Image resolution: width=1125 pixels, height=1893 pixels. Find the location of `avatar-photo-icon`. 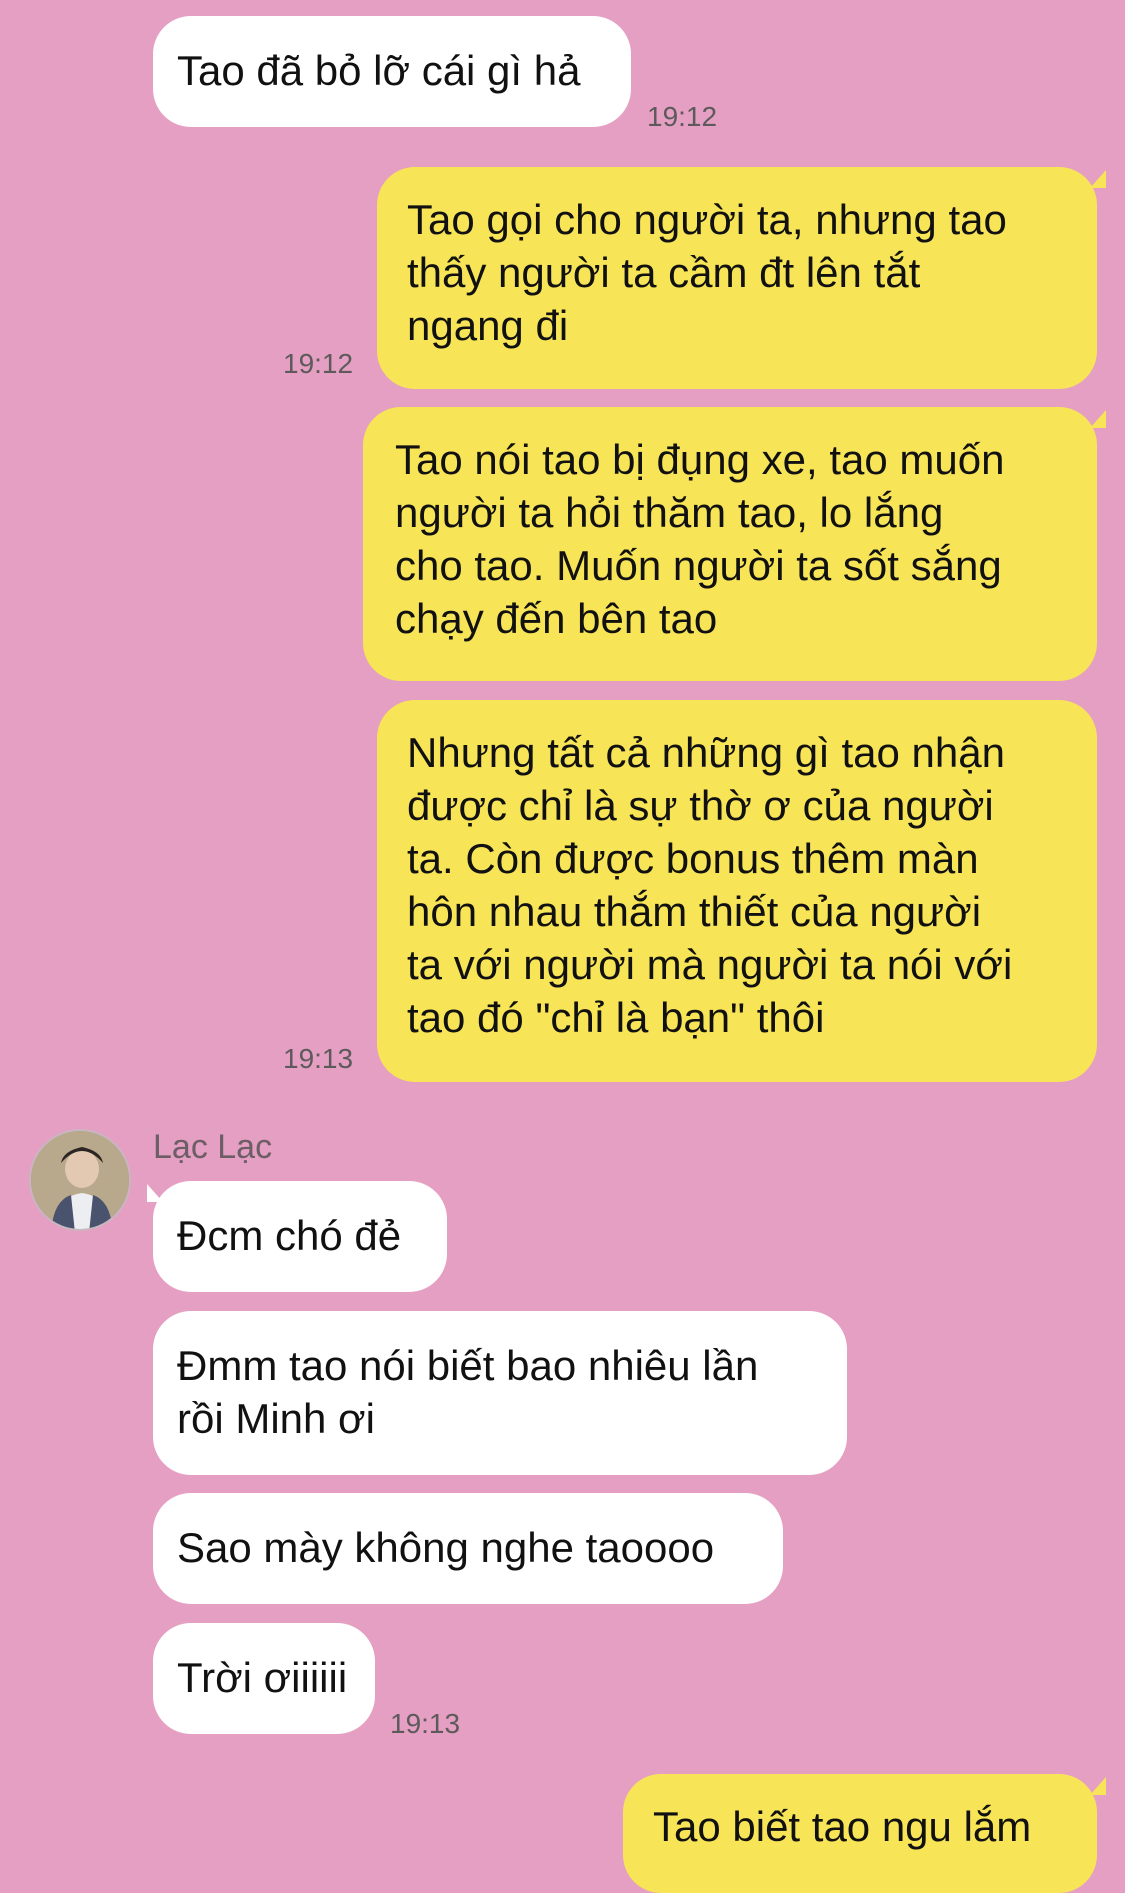

avatar-photo-icon is located at coordinates (80, 1180).